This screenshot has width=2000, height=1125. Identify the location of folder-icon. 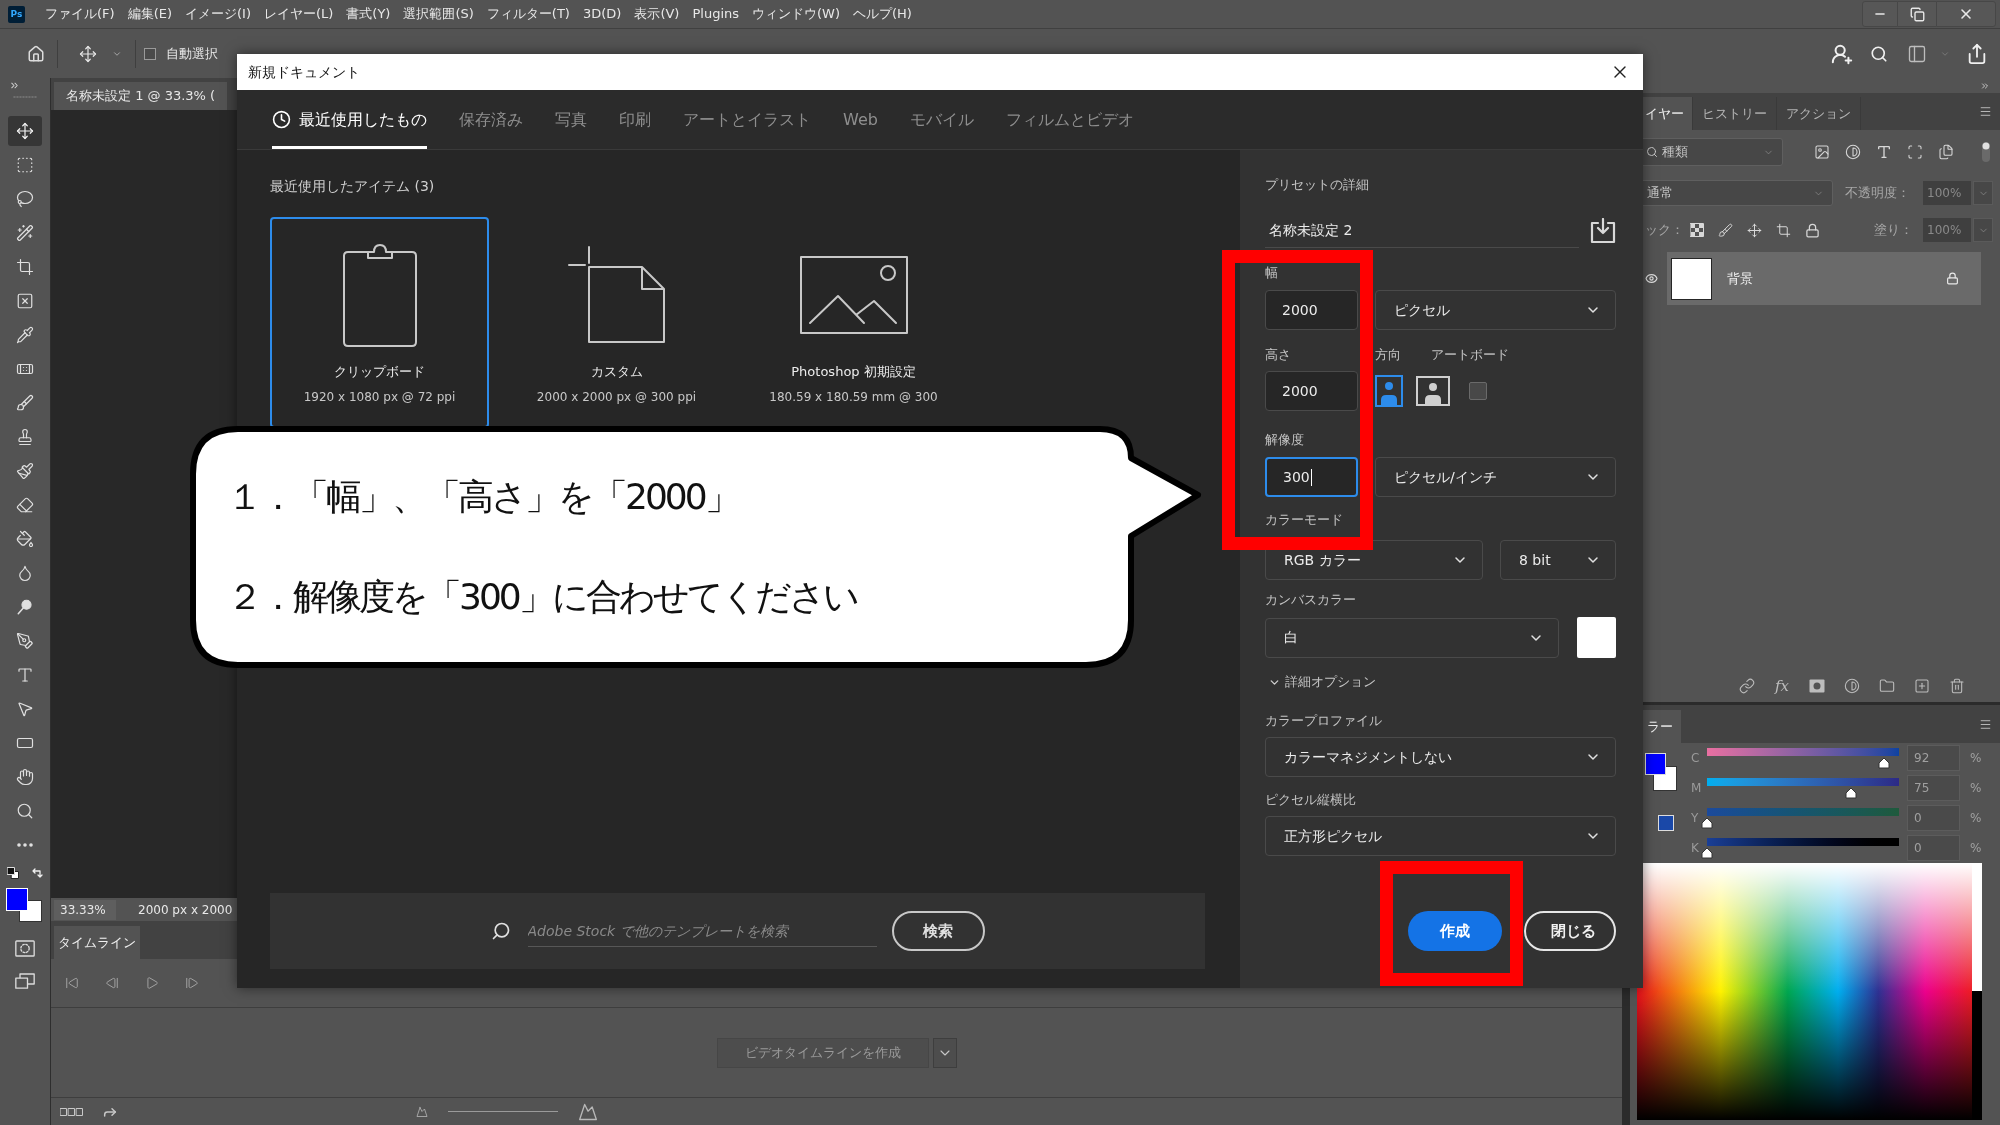
(1887, 686).